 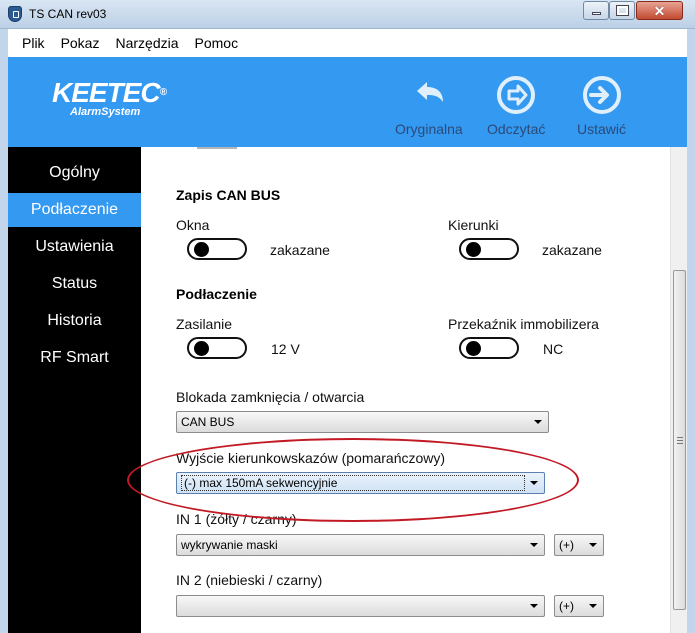 What do you see at coordinates (311, 458) in the screenshot?
I see `wyjscie-label: Wyjście kierunkowskazów (pomarańczowy)` at bounding box center [311, 458].